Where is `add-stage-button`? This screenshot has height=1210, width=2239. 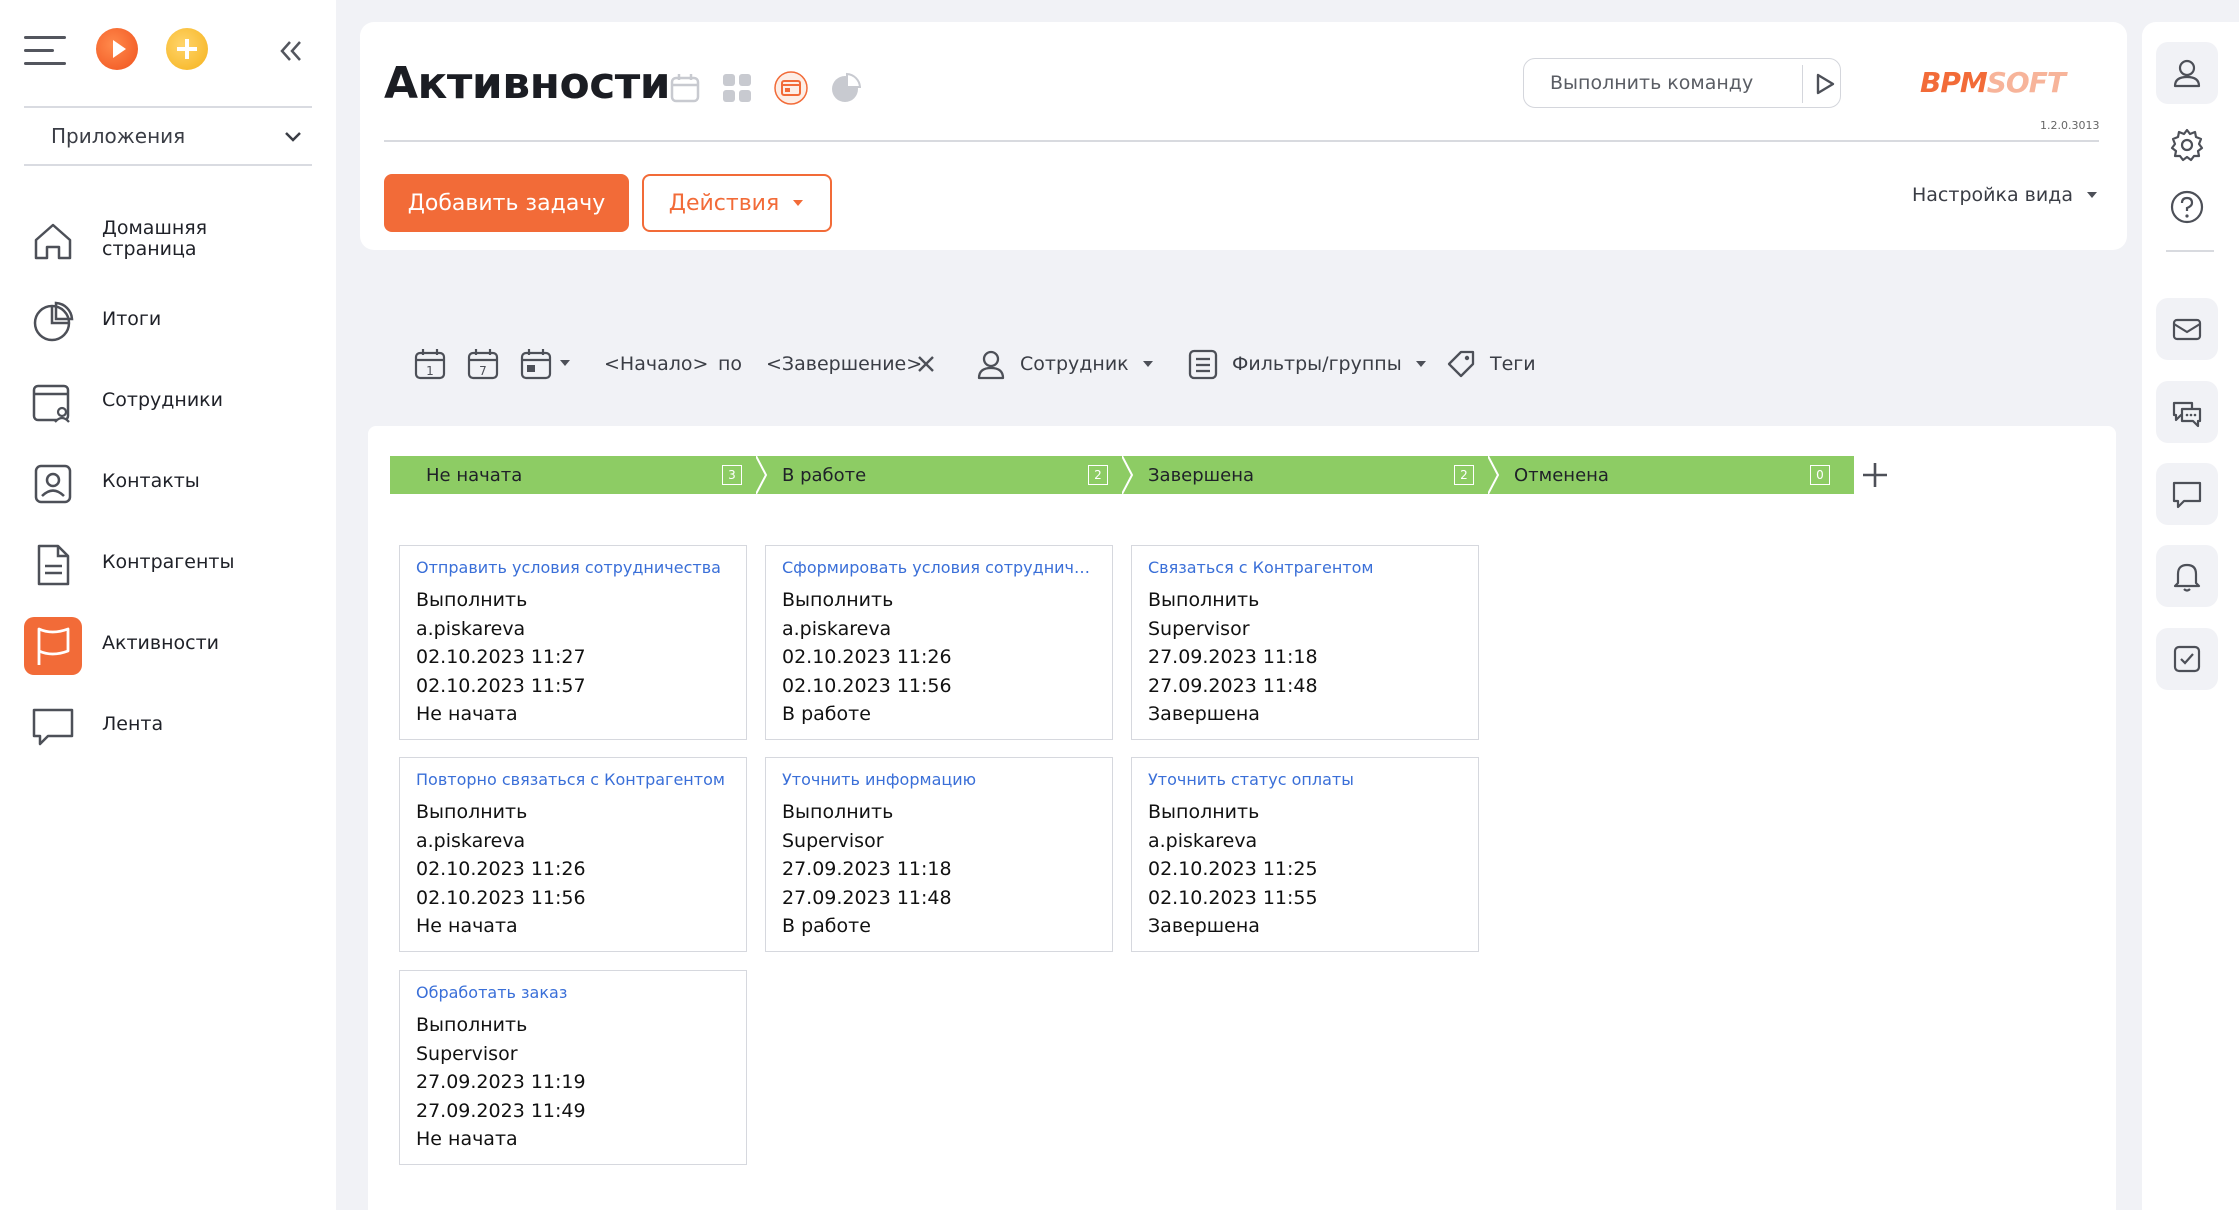 add-stage-button is located at coordinates (1875, 475).